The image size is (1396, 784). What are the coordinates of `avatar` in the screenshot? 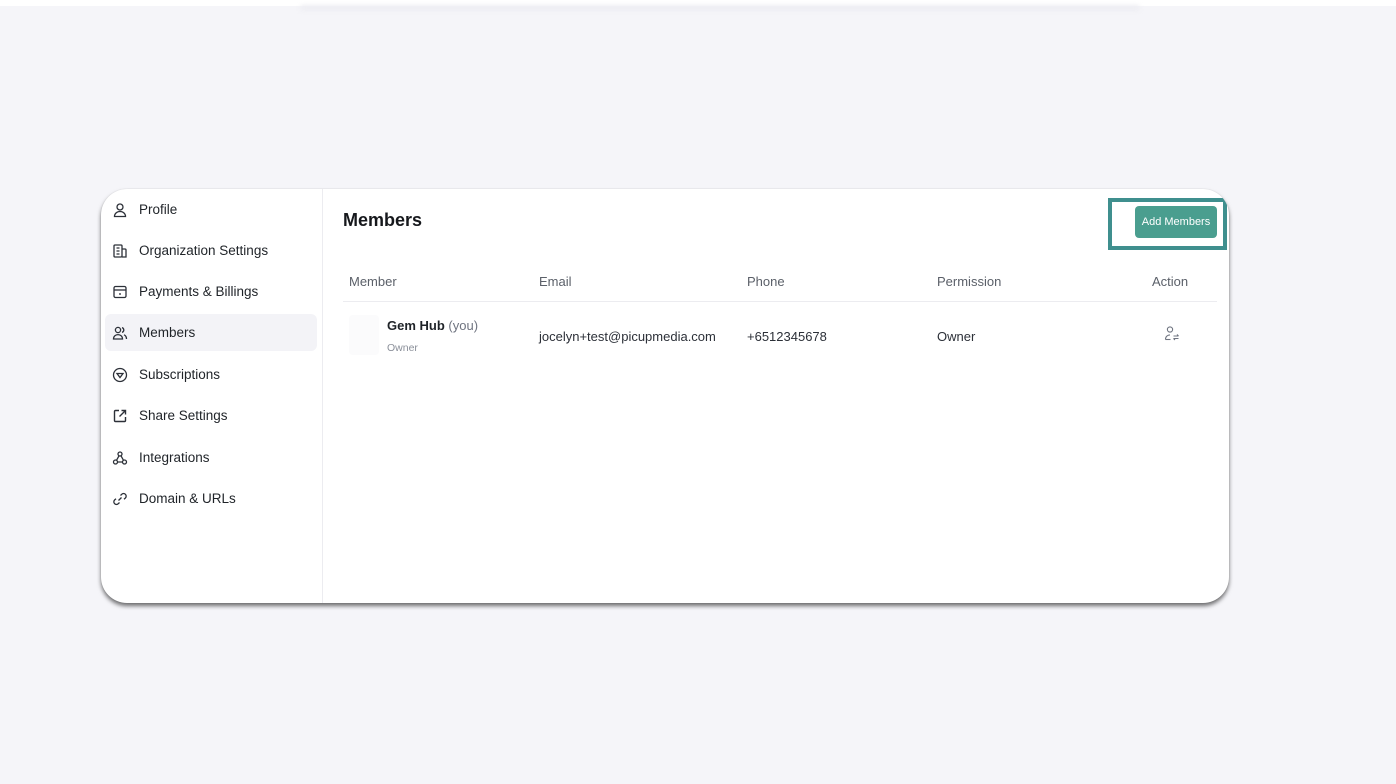 It's located at (364, 335).